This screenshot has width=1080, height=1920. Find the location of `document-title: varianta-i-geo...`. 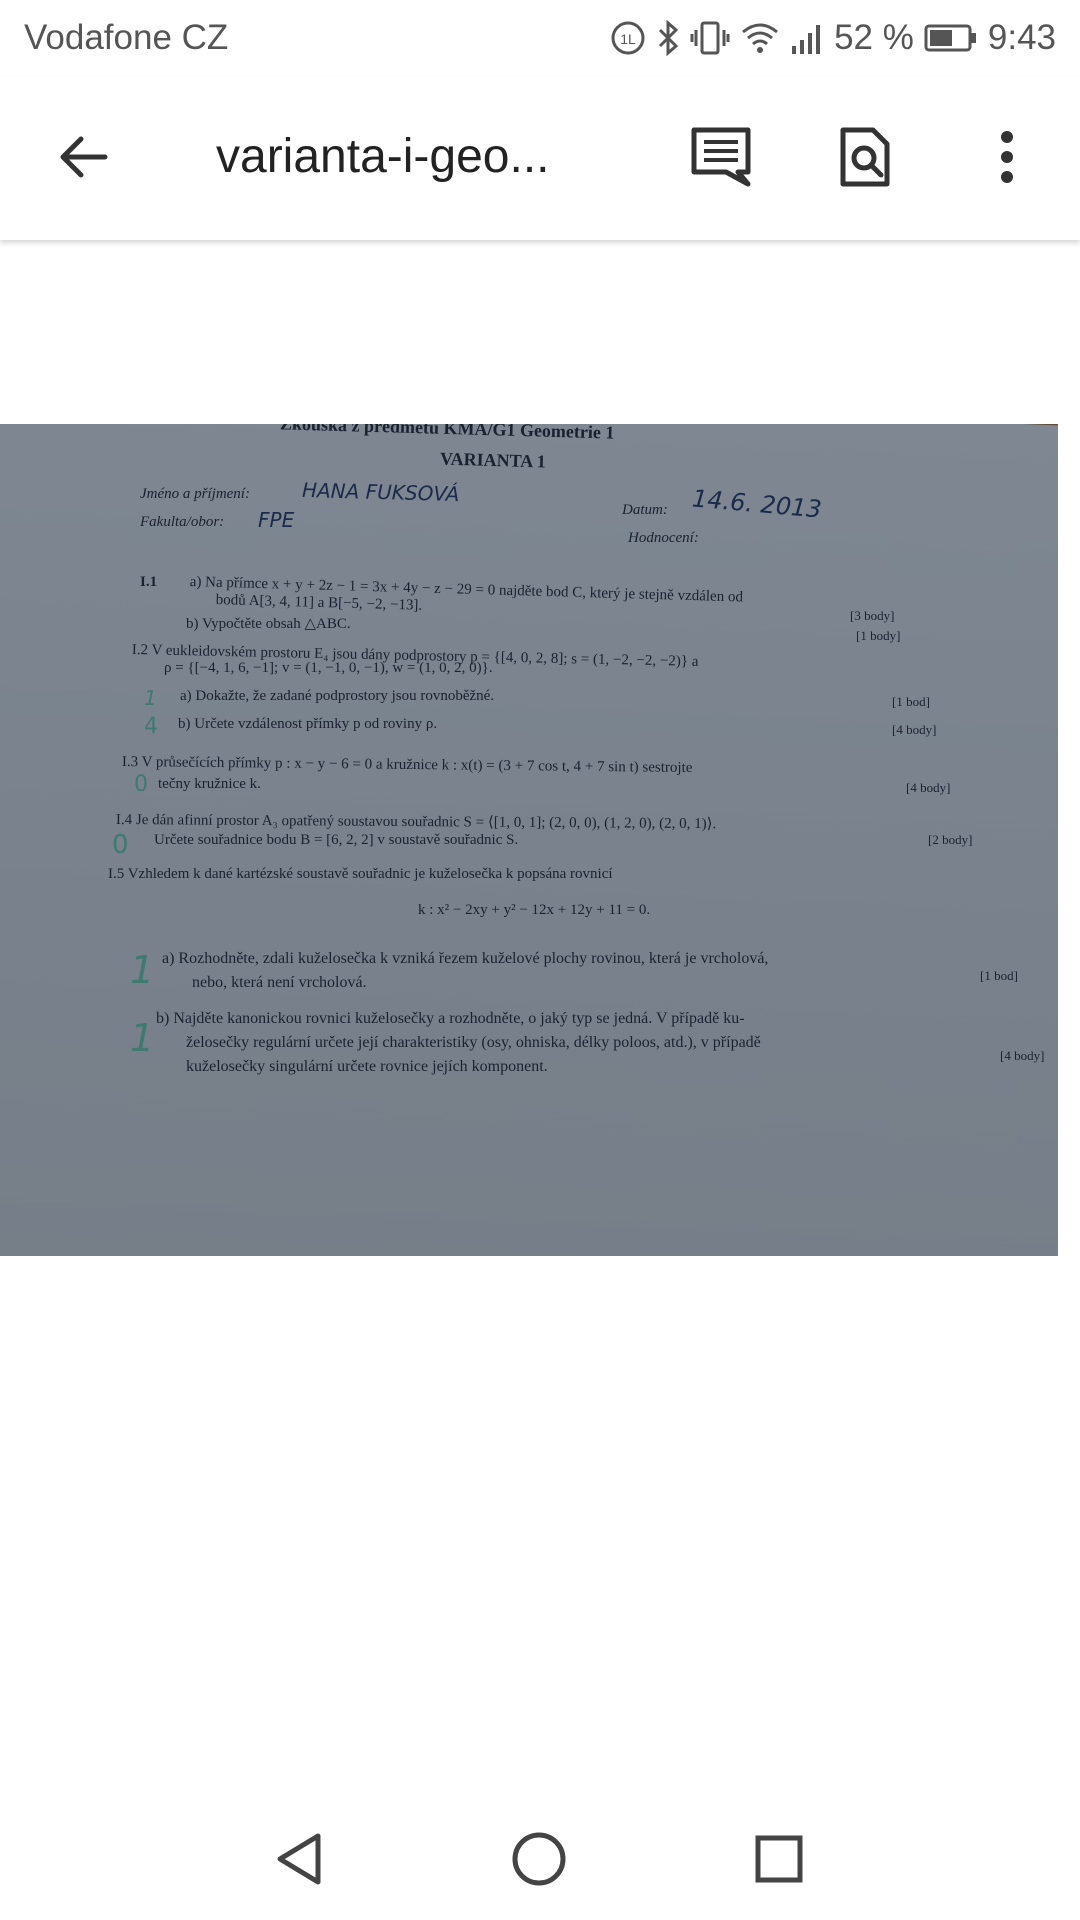

document-title: varianta-i-geo... is located at coordinates (383, 156).